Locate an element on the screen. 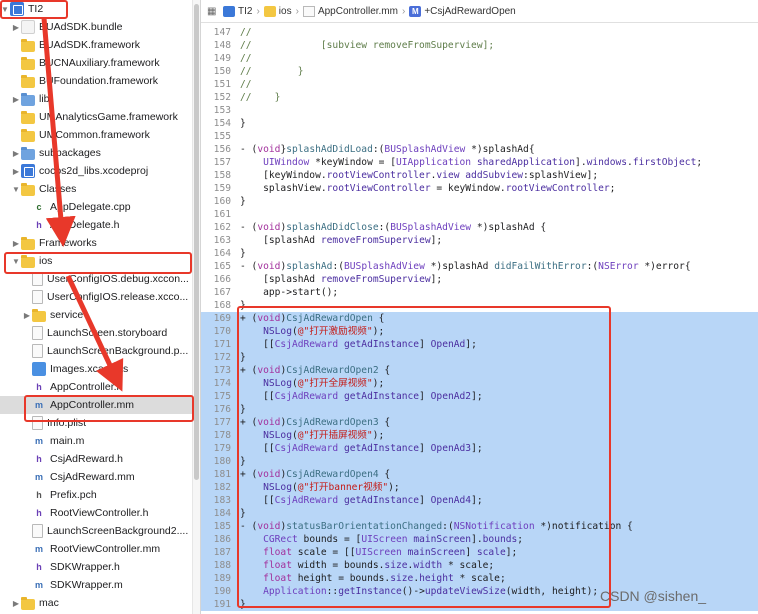  navigator-item: ▶ BUAdSDK.bundle is located at coordinates (100, 27).